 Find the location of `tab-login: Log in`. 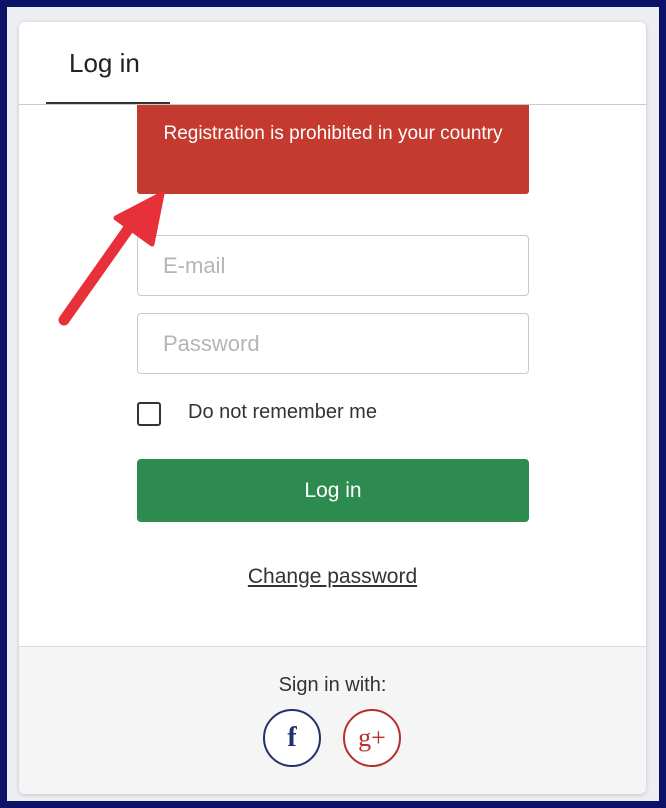

tab-login: Log in is located at coordinates (108, 63).